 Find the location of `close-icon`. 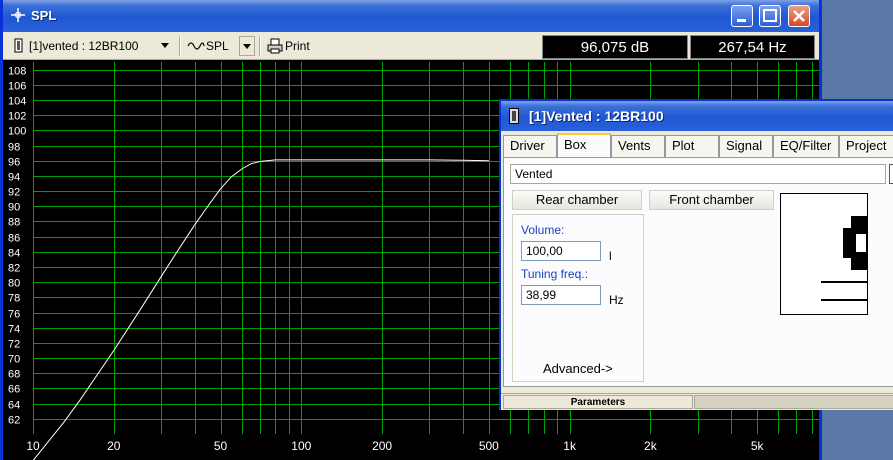

close-icon is located at coordinates (799, 16).